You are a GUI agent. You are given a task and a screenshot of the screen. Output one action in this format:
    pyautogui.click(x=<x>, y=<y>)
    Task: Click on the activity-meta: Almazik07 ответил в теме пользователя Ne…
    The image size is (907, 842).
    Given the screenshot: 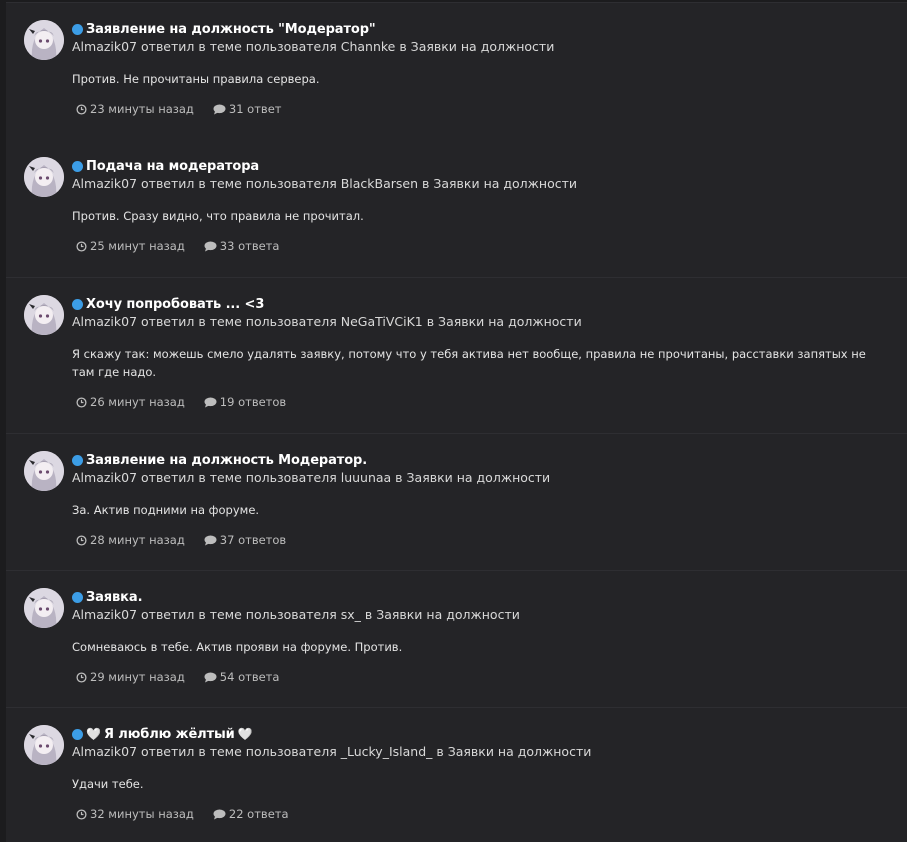 What is the action you would take?
    pyautogui.click(x=327, y=321)
    